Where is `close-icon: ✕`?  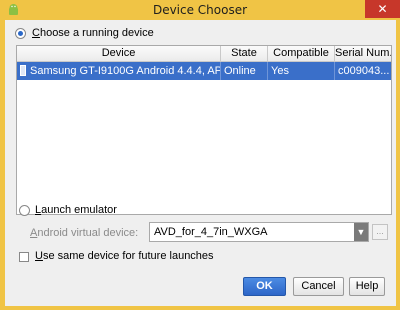
close-icon: ✕ is located at coordinates (382, 9).